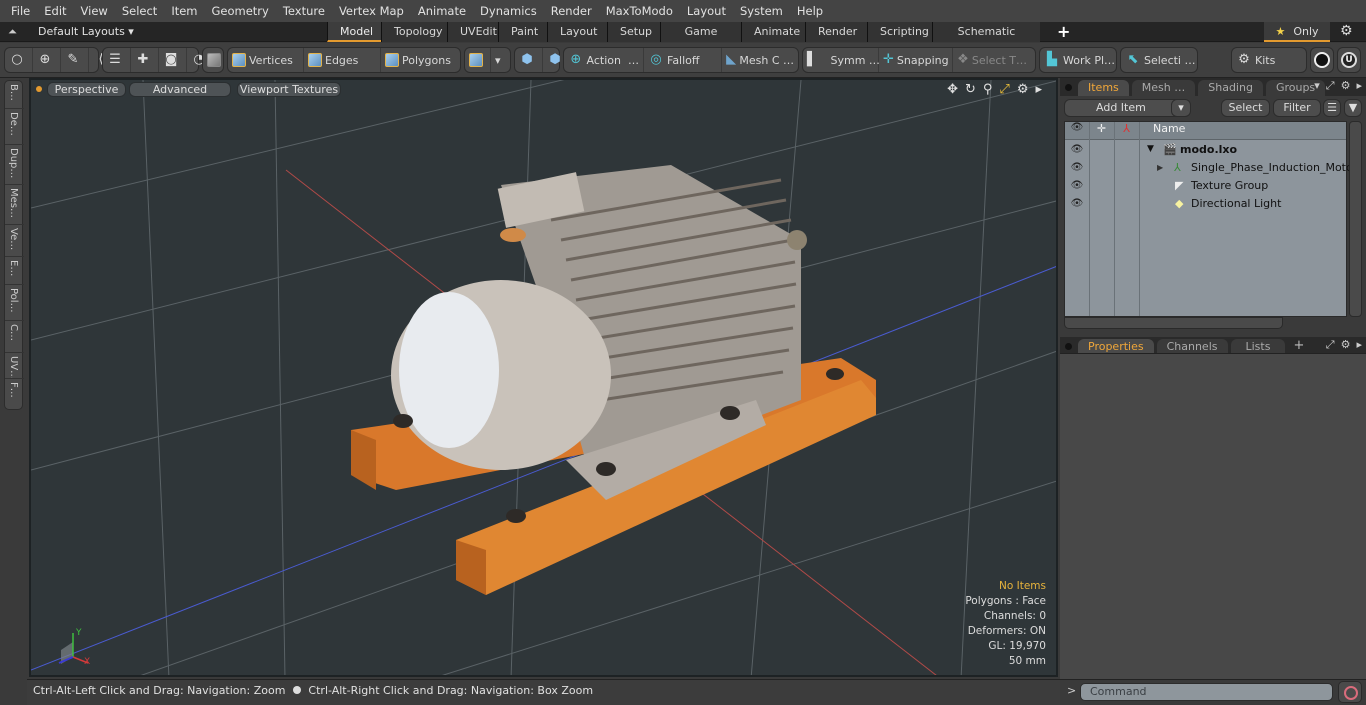  What do you see at coordinates (86, 89) in the screenshot?
I see `perspective-button: Perspective` at bounding box center [86, 89].